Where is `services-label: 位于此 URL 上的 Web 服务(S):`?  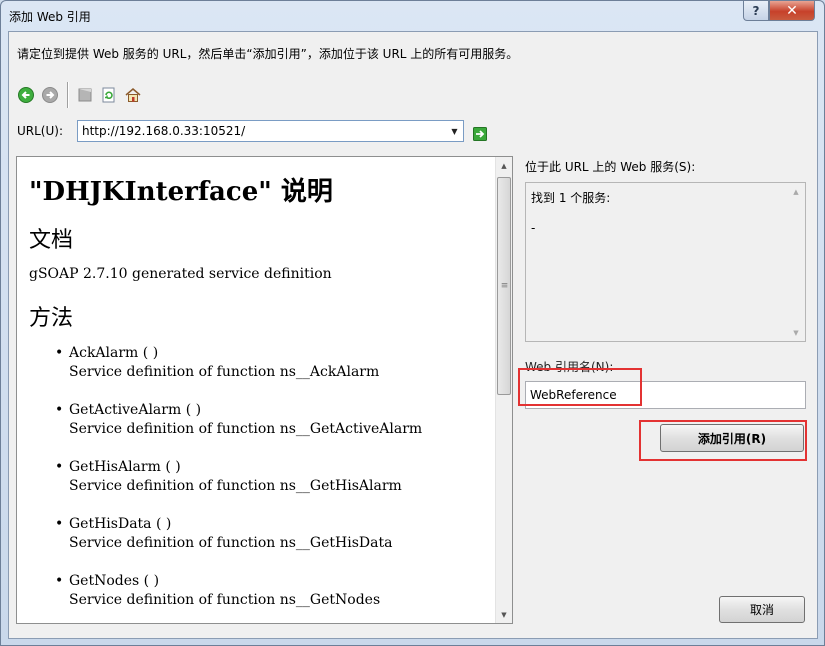 services-label: 位于此 URL 上的 Web 服务(S): is located at coordinates (610, 167).